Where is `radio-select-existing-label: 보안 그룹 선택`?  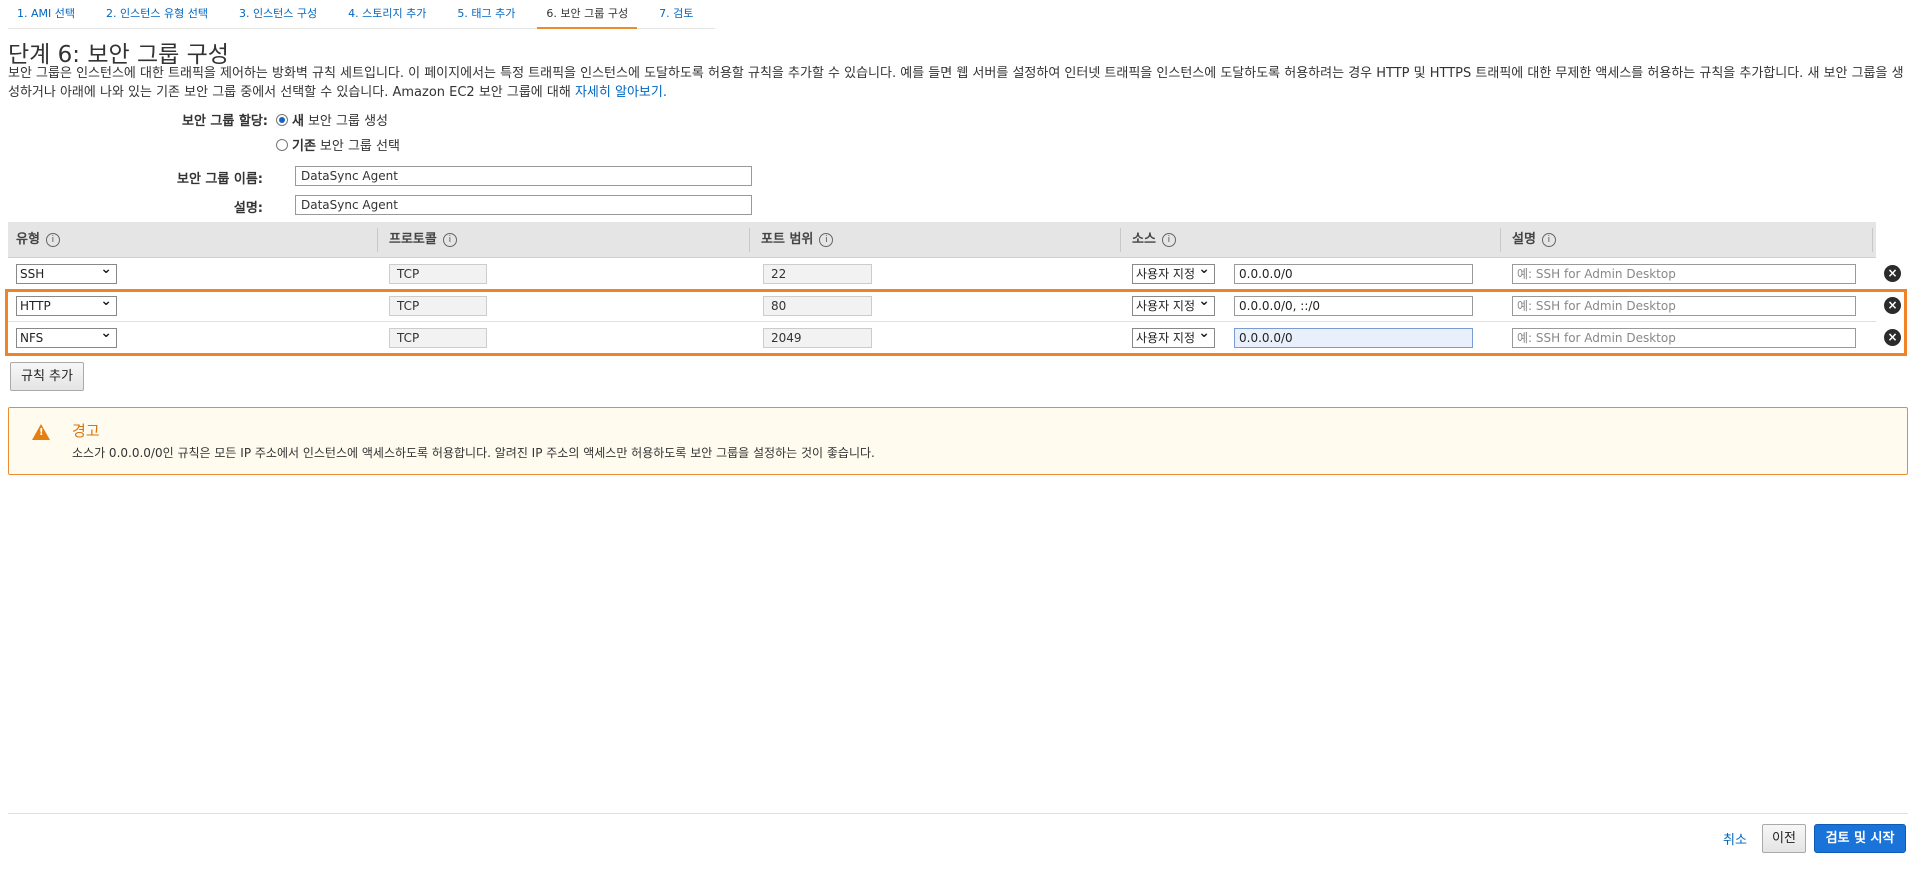 radio-select-existing-label: 보안 그룹 선택 is located at coordinates (359, 146).